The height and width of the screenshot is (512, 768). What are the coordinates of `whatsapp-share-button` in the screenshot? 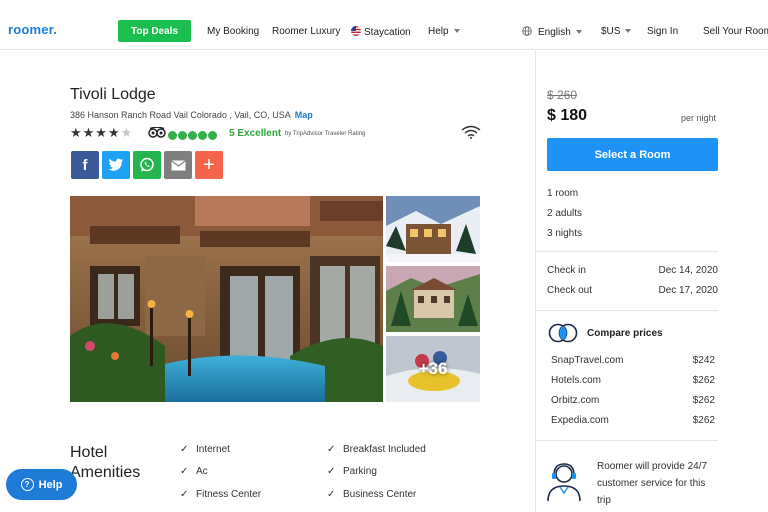 It's located at (147, 165).